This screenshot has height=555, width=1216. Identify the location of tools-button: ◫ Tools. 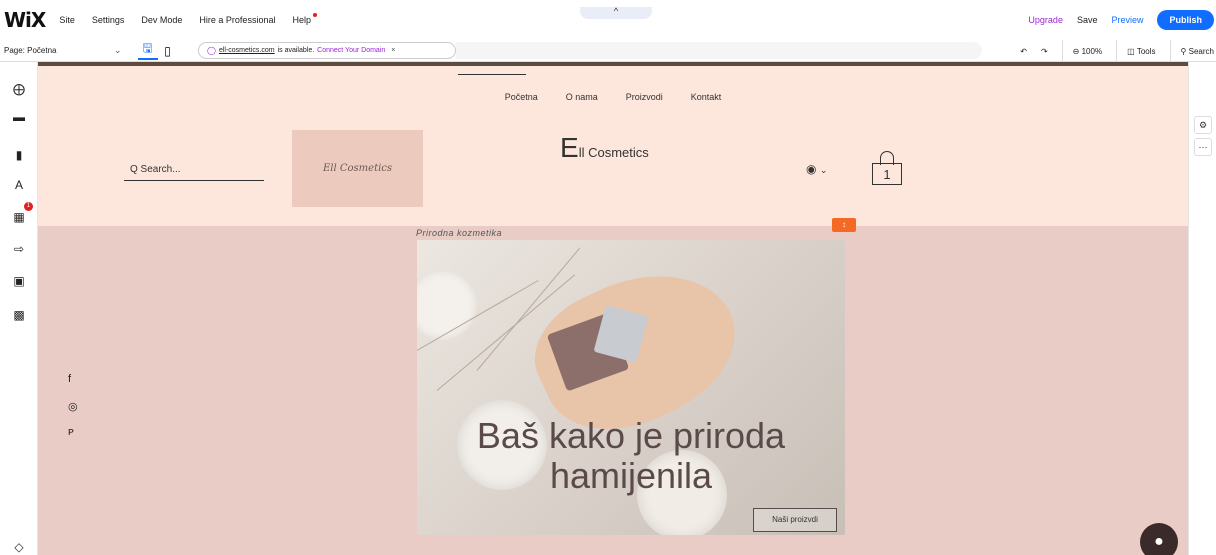
(1141, 51).